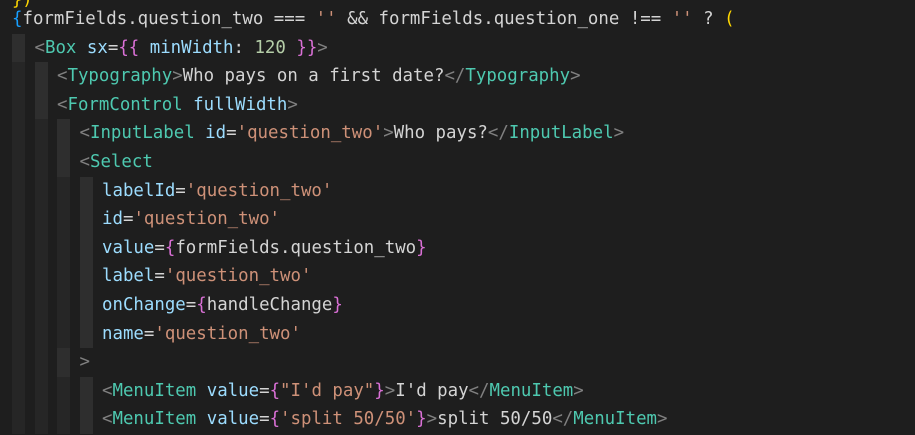  I want to click on code-token: I'd pay, so click(432, 390).